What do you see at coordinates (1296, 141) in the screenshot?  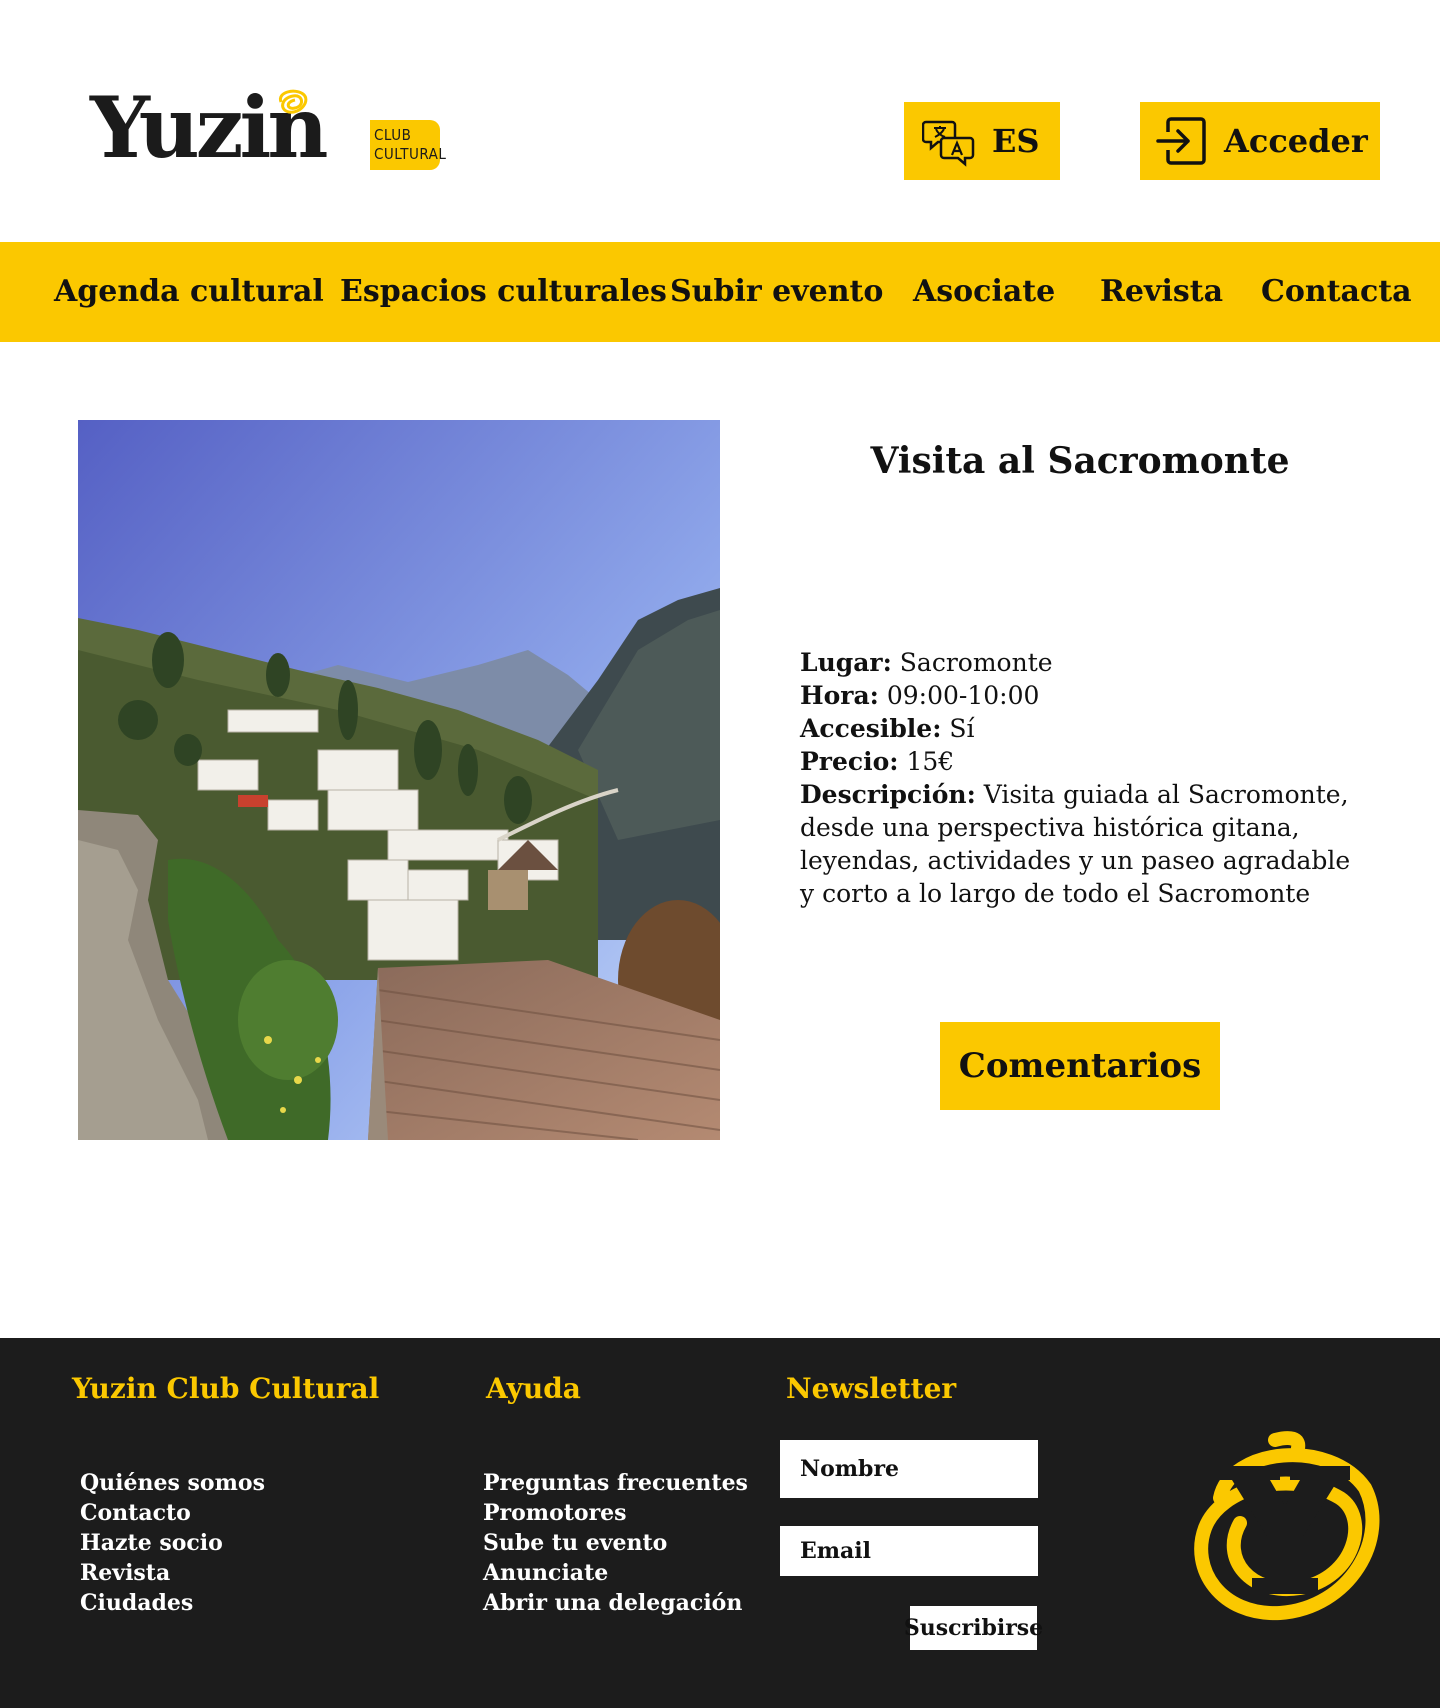 I see `login-label: Acceder` at bounding box center [1296, 141].